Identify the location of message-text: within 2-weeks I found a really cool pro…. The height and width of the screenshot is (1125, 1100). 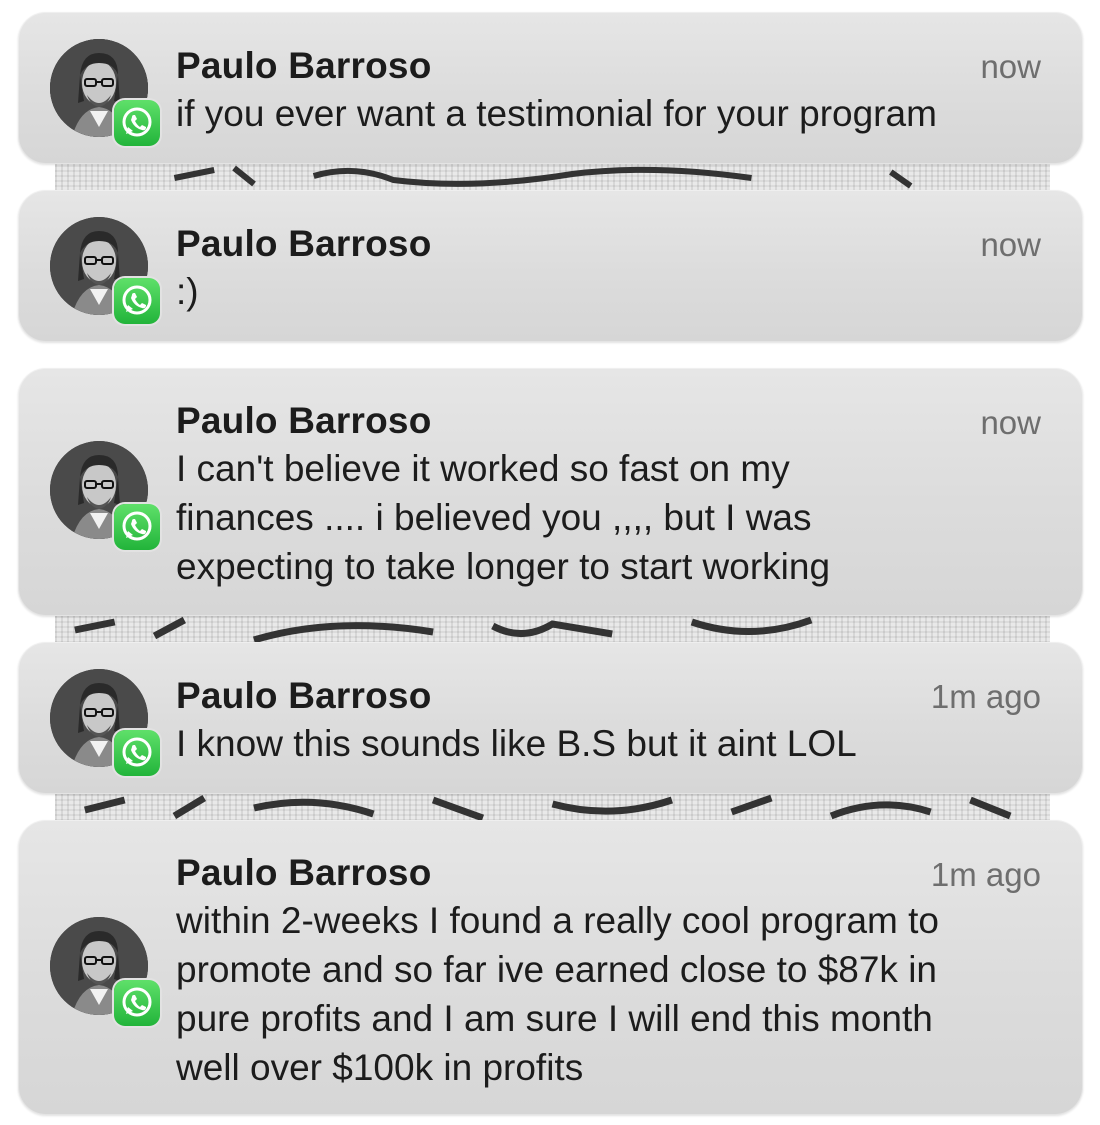
(557, 994).